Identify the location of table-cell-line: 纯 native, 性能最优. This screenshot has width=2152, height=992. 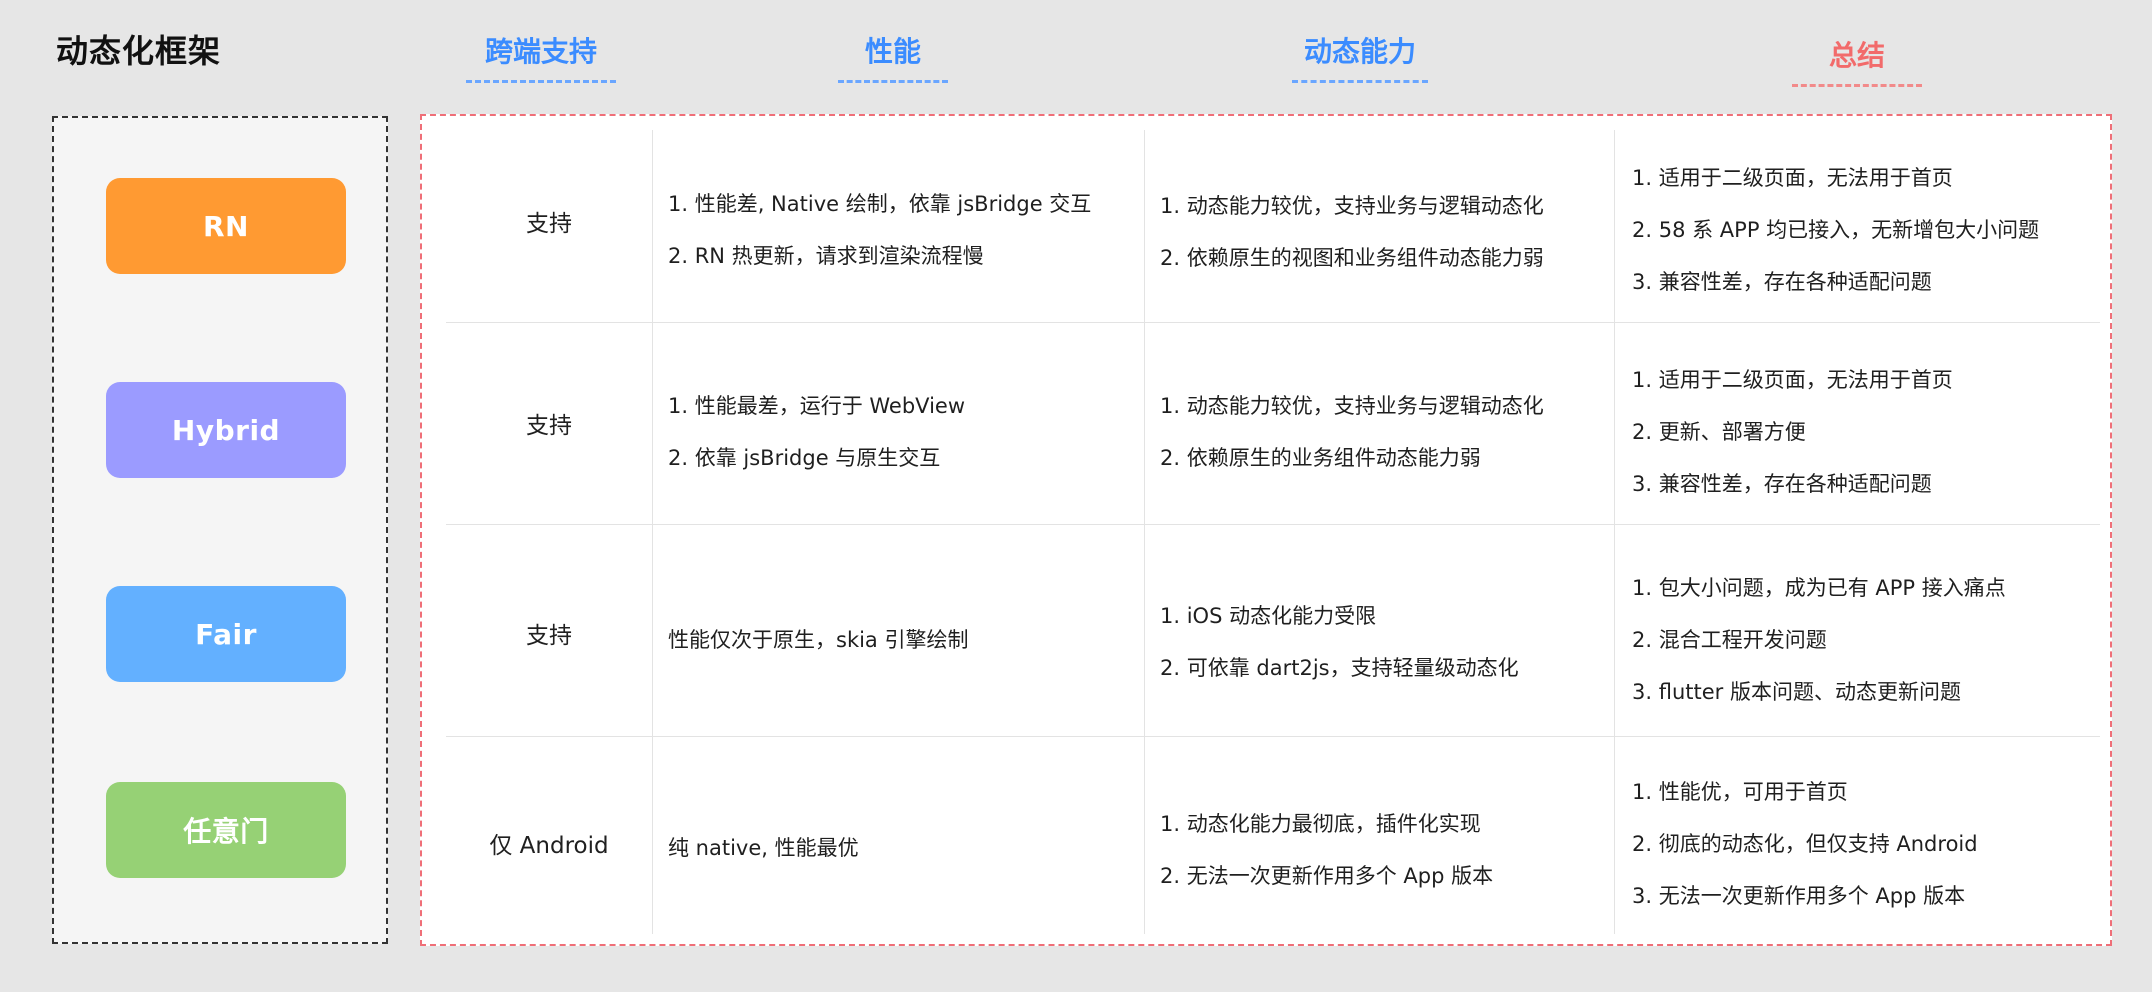
(763, 848).